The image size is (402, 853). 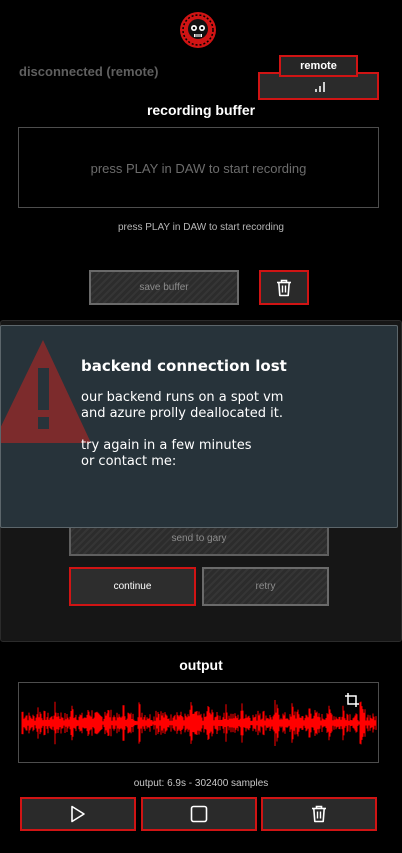 I want to click on recording-placeholder: press PLAY in DAW to start recording, so click(x=198, y=168).